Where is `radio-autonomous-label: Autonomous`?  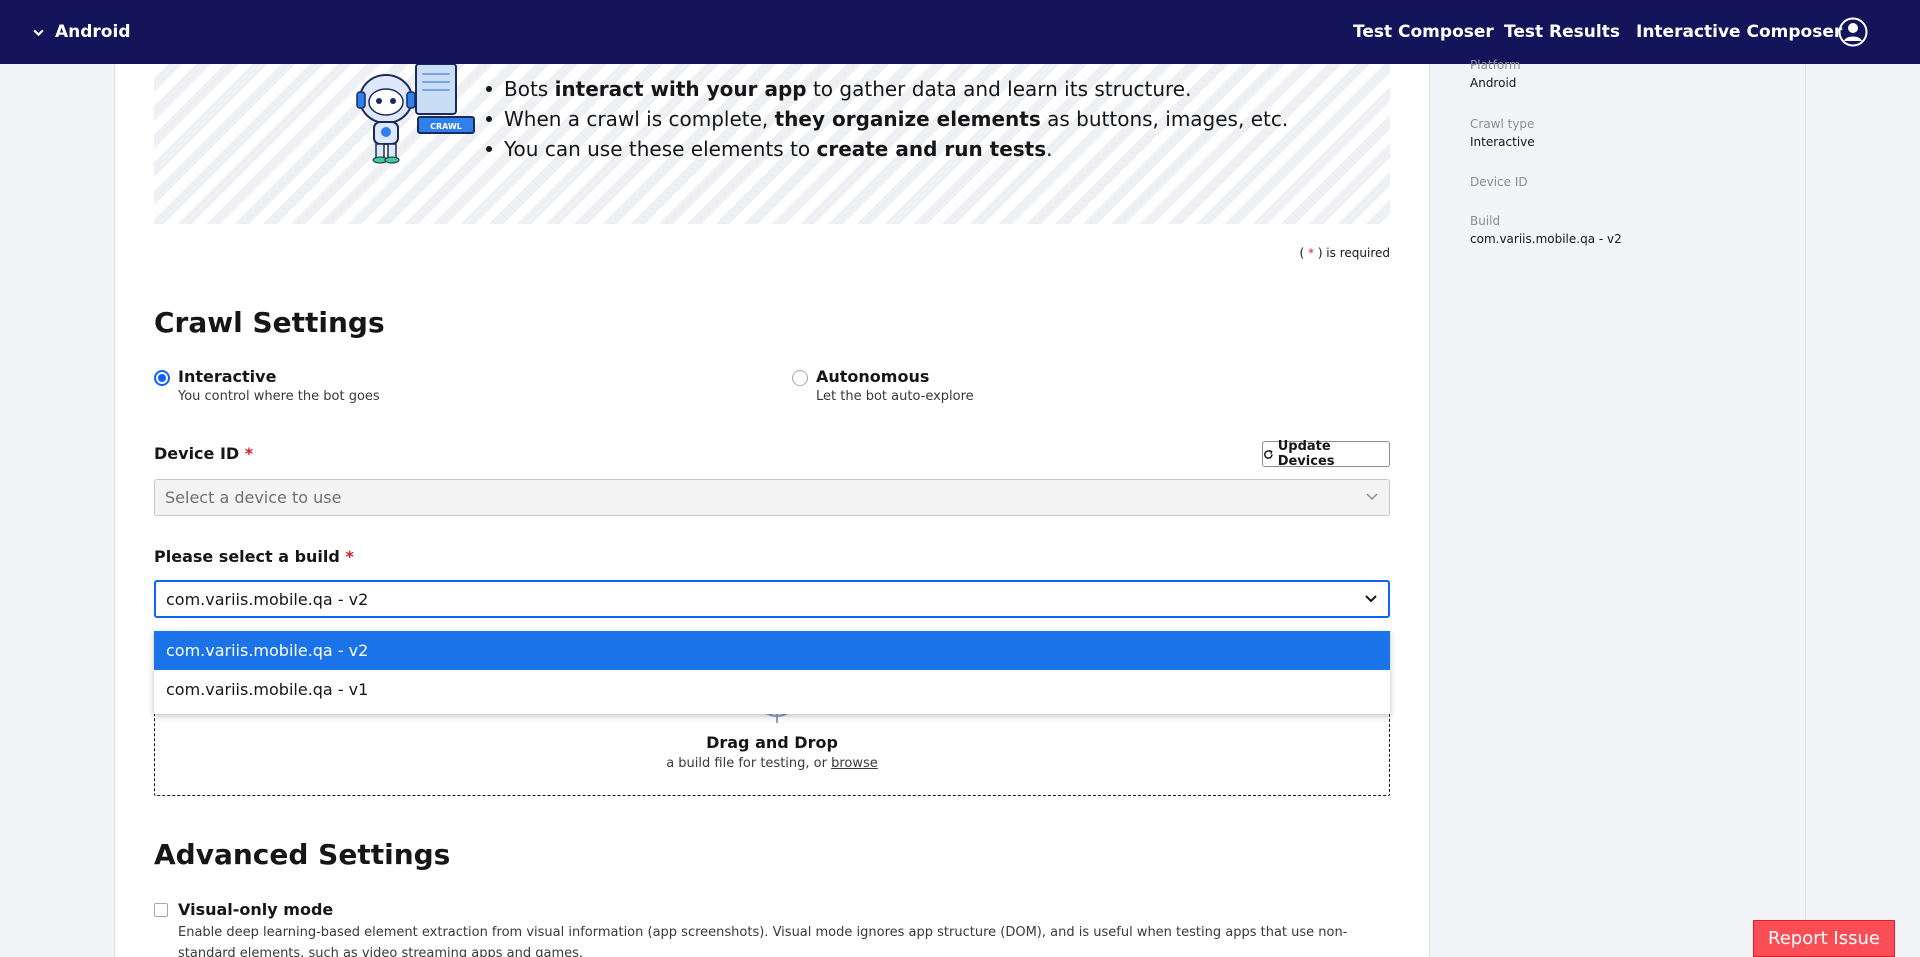 radio-autonomous-label: Autonomous is located at coordinates (873, 376).